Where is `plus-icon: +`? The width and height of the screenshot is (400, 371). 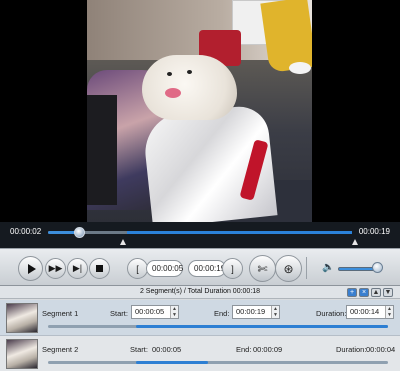
plus-icon: + is located at coordinates (352, 292).